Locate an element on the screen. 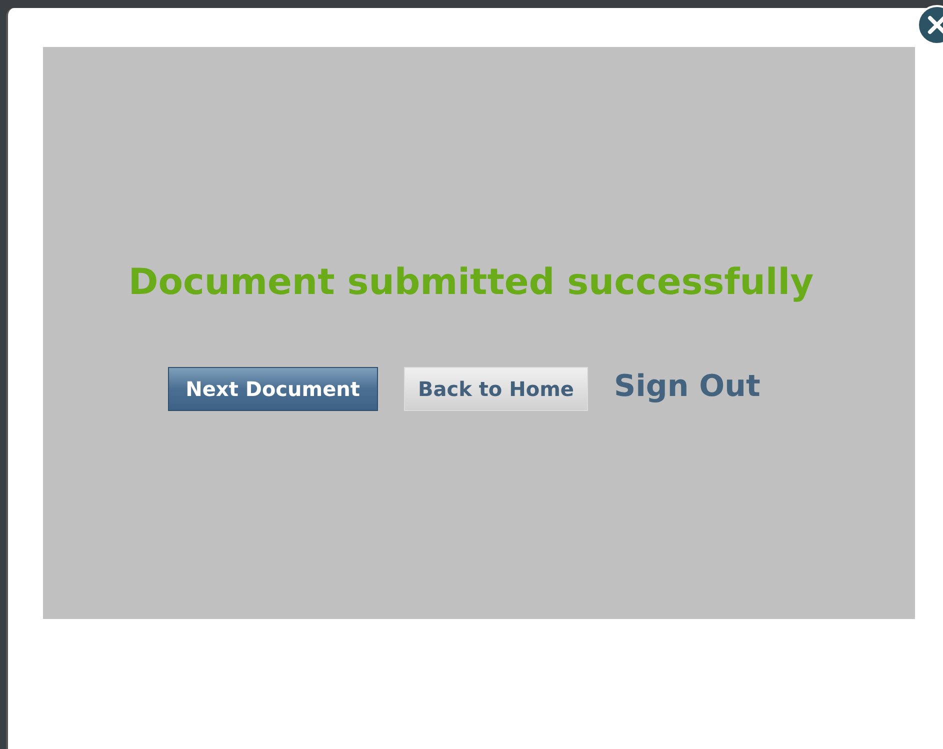  success-message: Document submitted successfully is located at coordinates (471, 282).